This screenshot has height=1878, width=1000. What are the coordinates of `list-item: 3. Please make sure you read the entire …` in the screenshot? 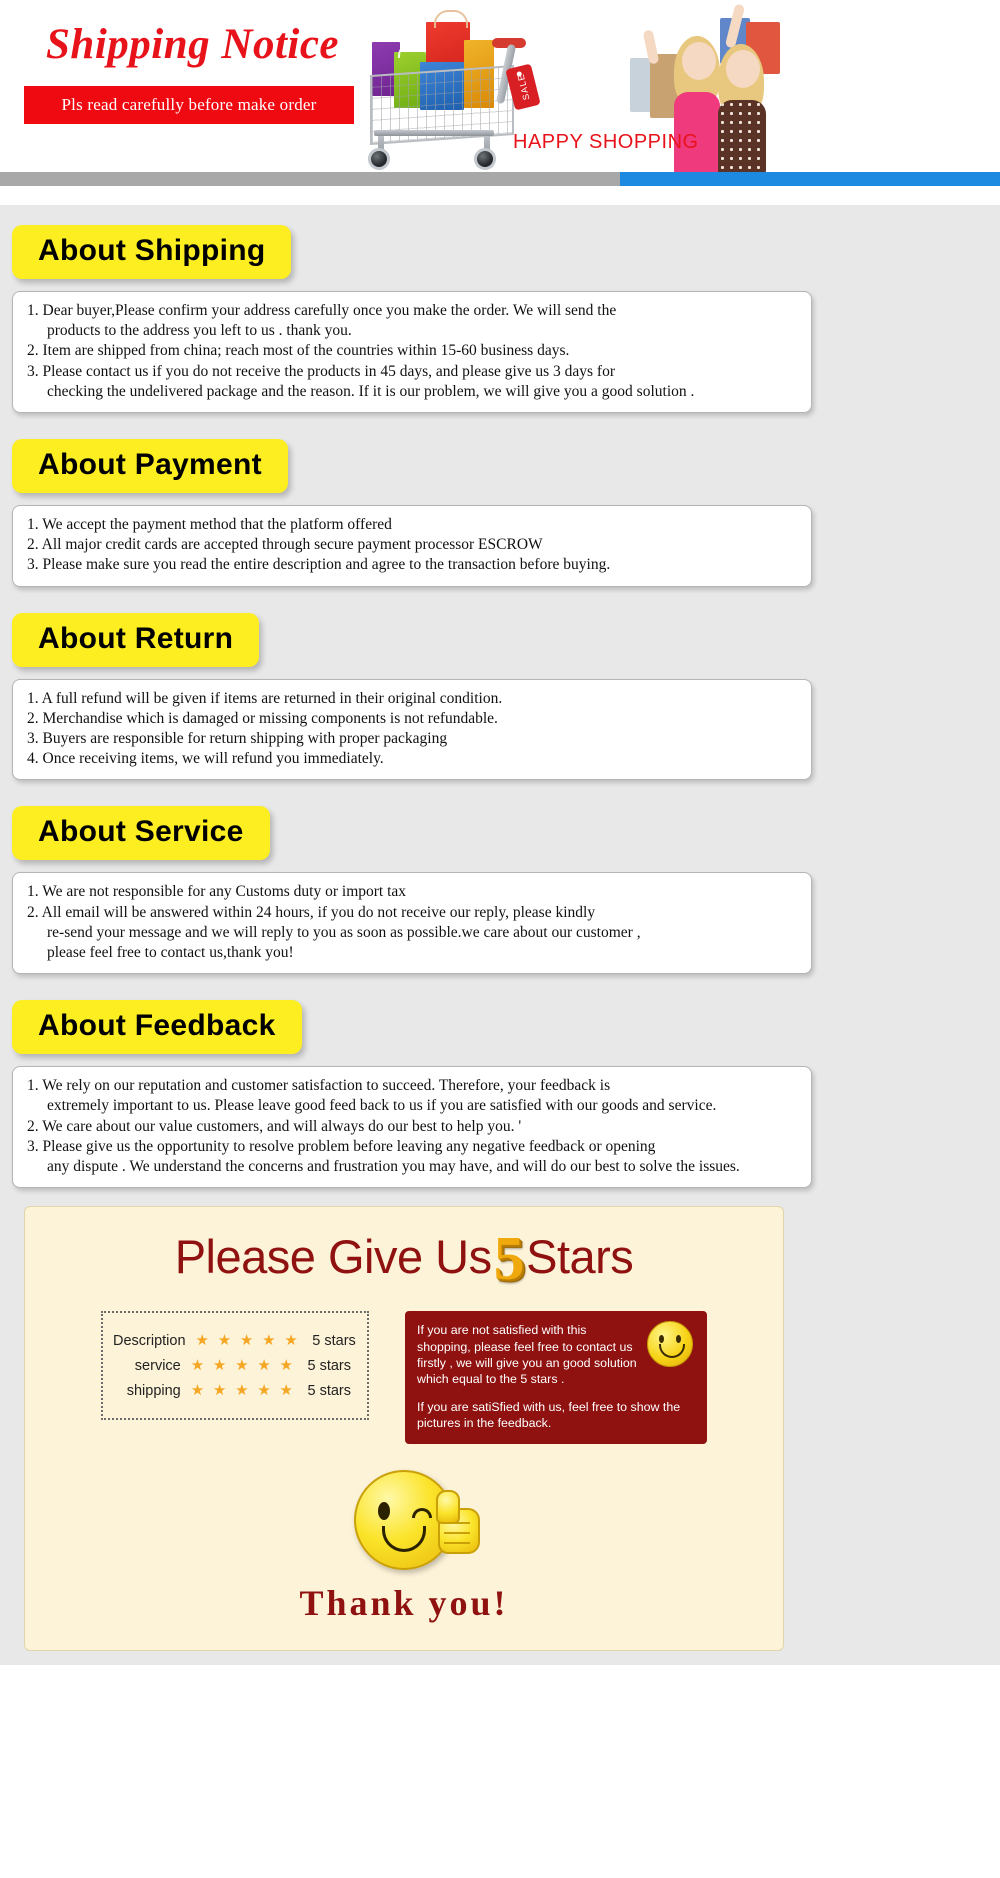 It's located at (412, 565).